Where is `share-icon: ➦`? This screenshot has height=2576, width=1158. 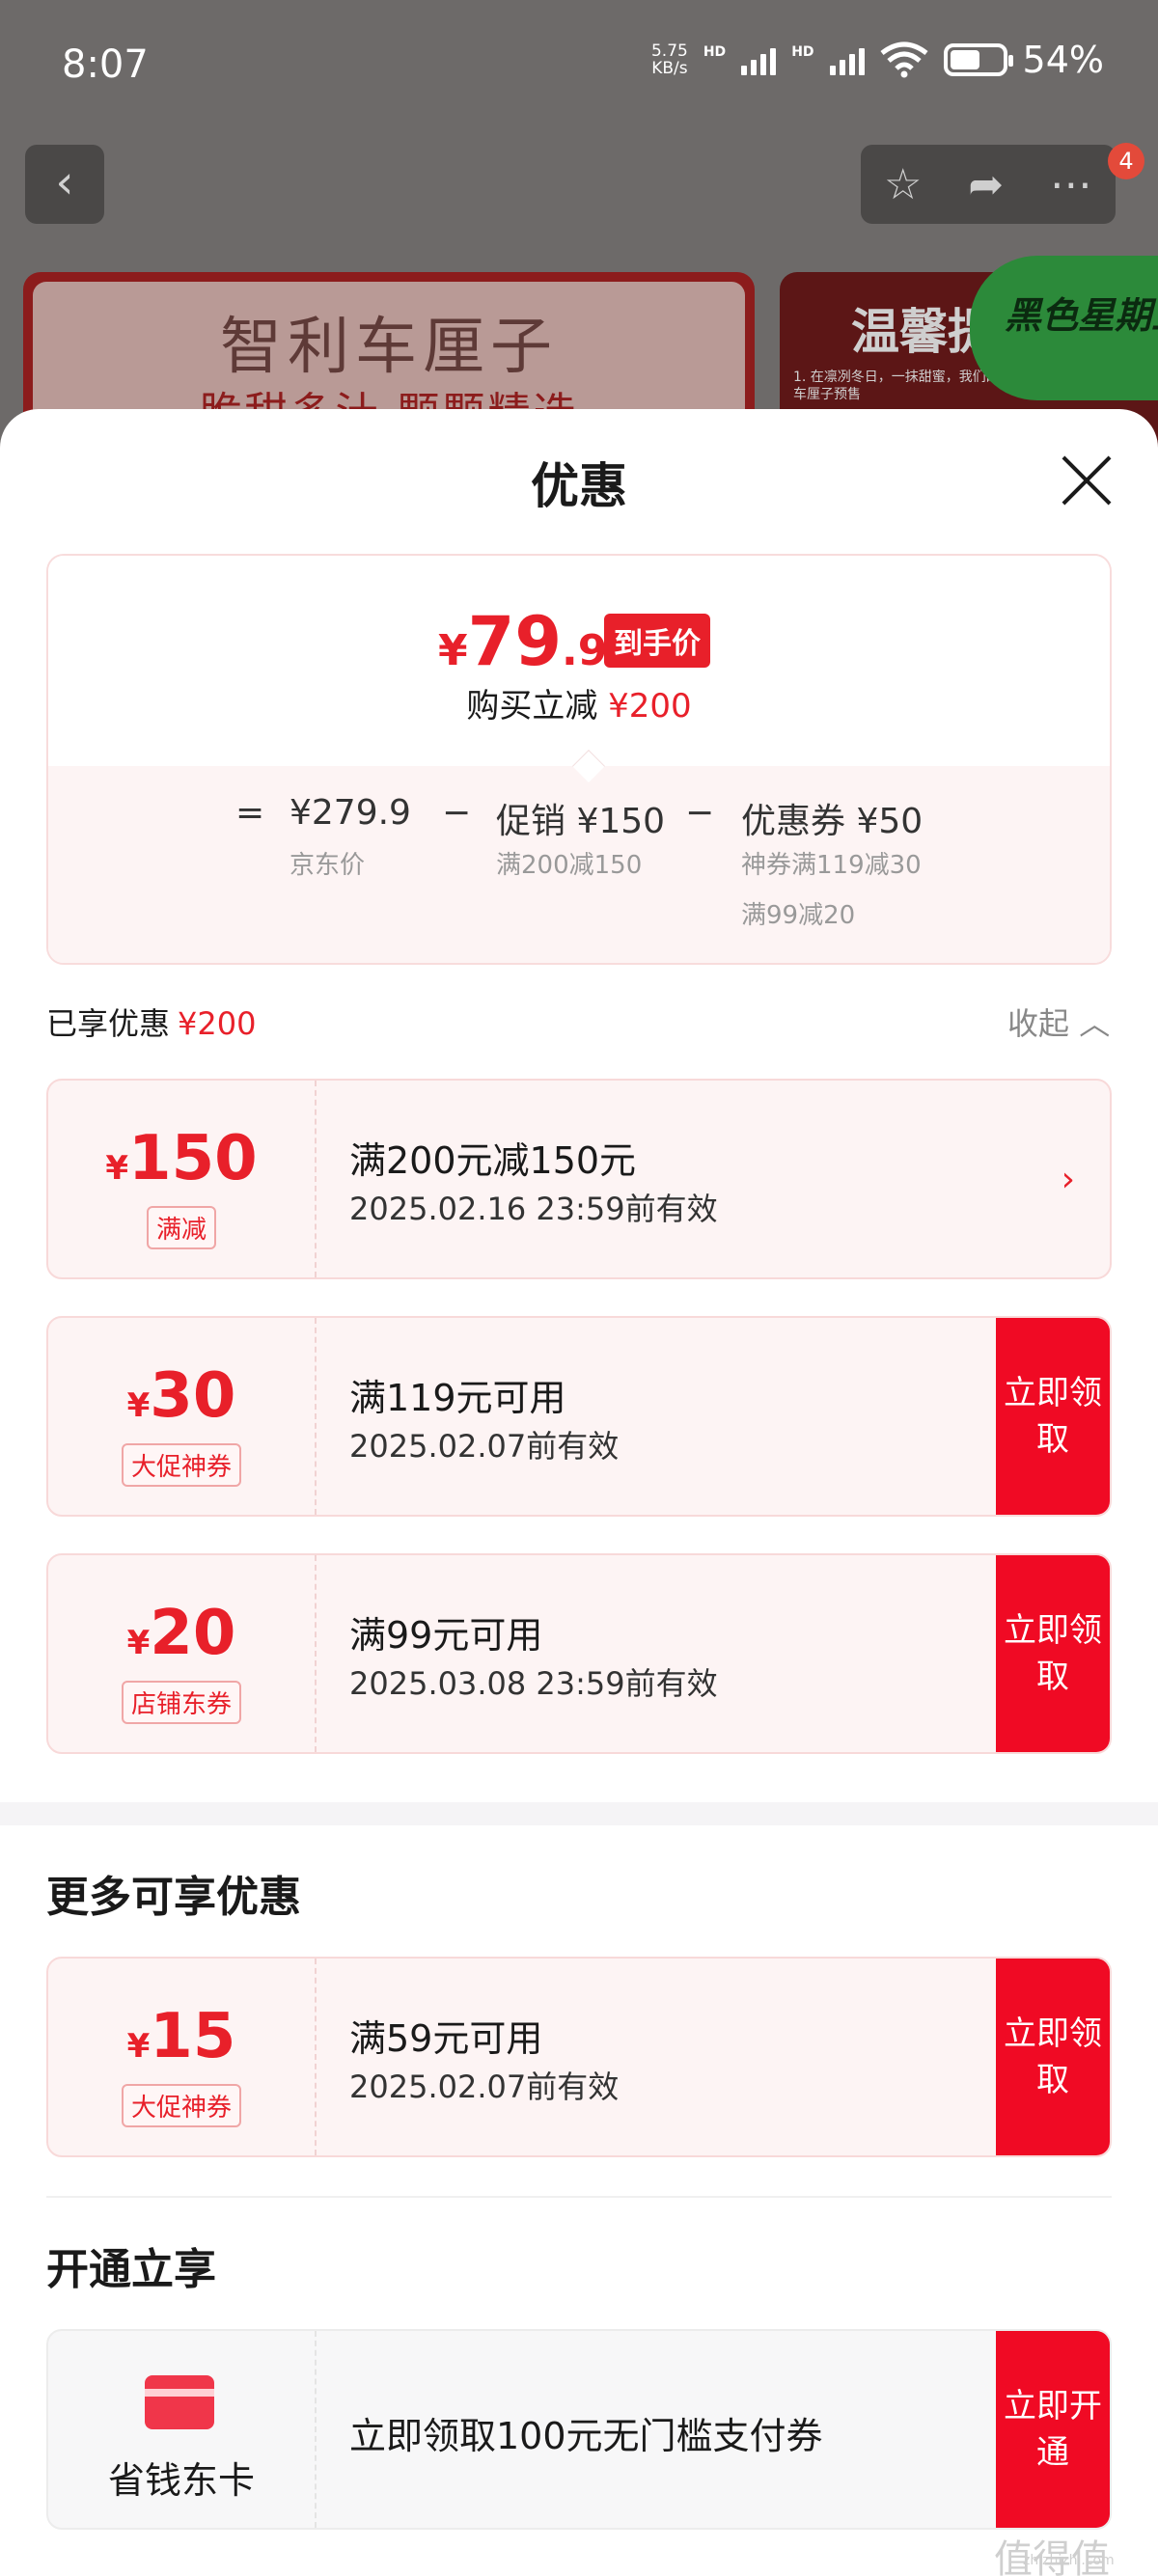 share-icon: ➦ is located at coordinates (986, 185).